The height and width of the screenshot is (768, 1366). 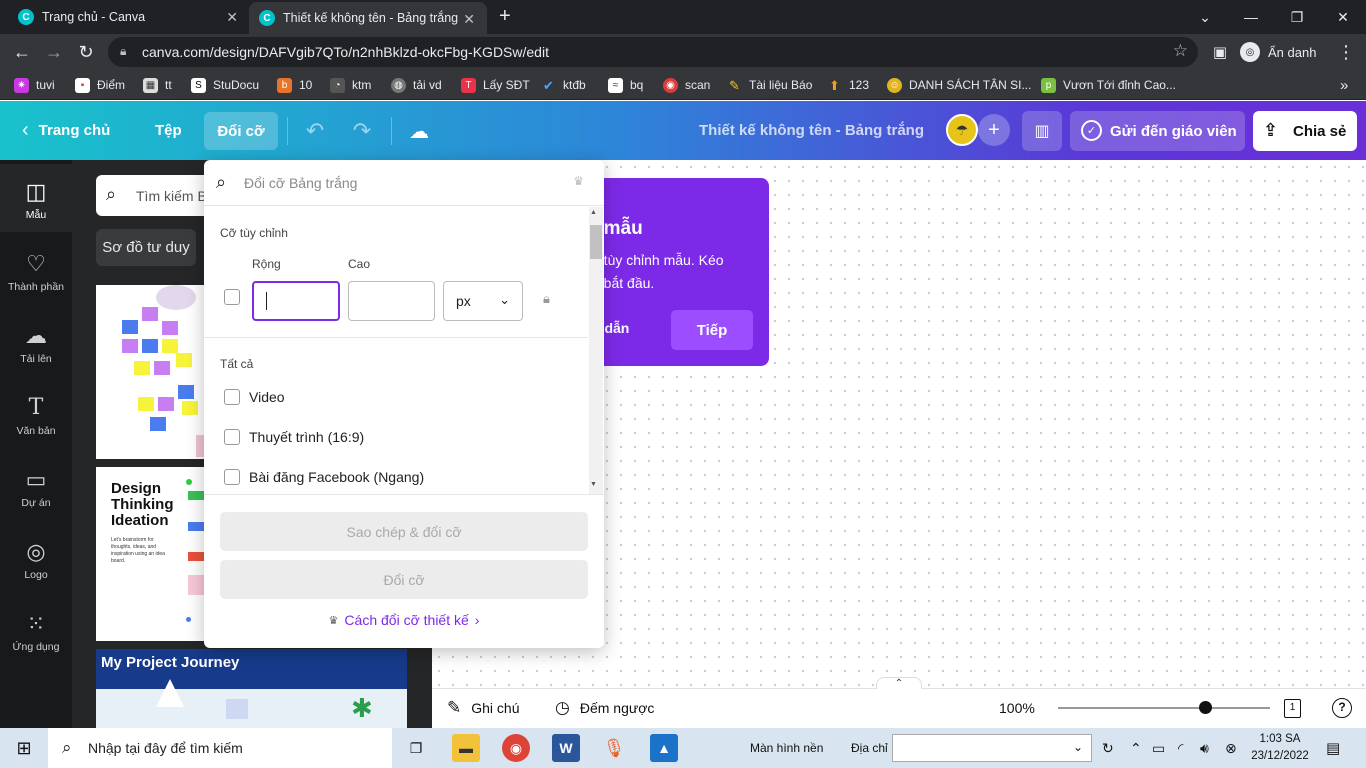 I want to click on resize-apply-button: Đổi cỡ, so click(x=404, y=579).